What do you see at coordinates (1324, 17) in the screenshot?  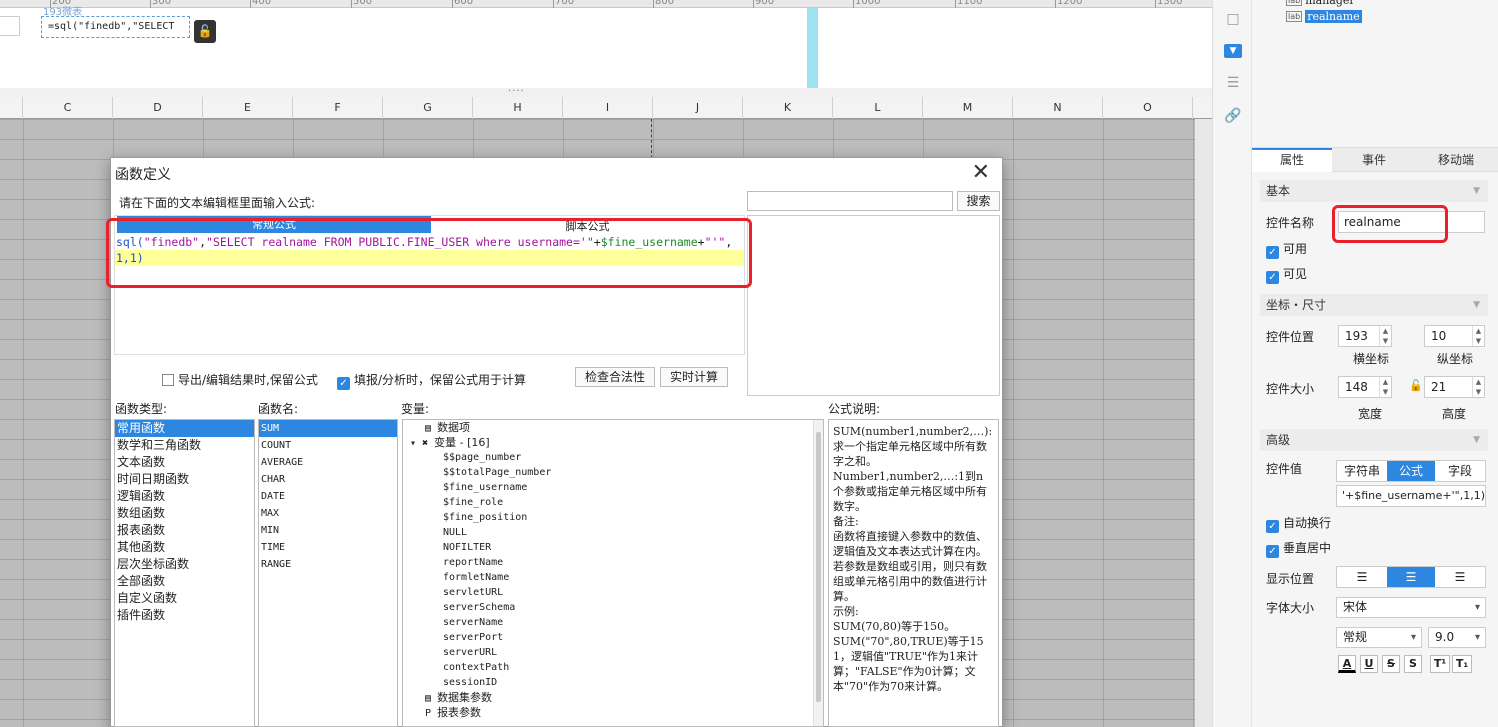 I see `tree-item-realname: lab realname` at bounding box center [1324, 17].